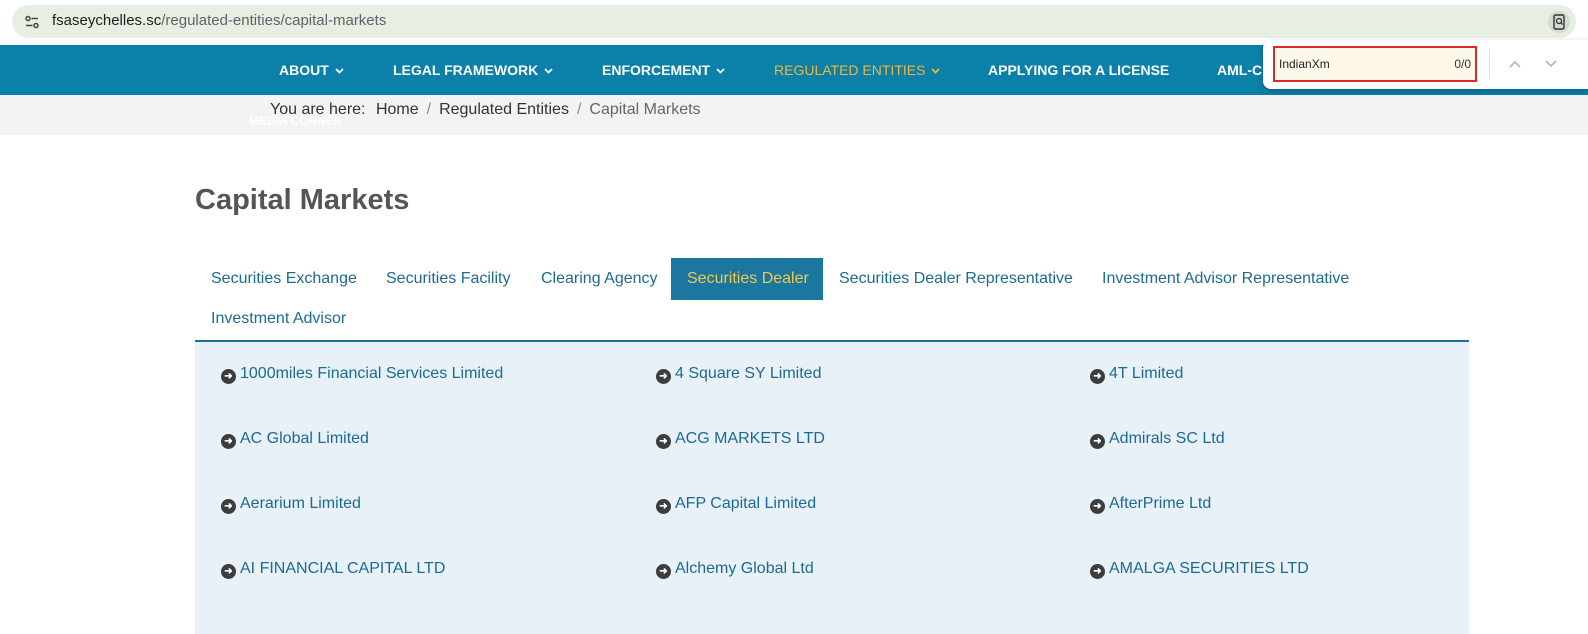  I want to click on nav-item-legal-framework: LEGAL FRAMEWORK, so click(473, 70).